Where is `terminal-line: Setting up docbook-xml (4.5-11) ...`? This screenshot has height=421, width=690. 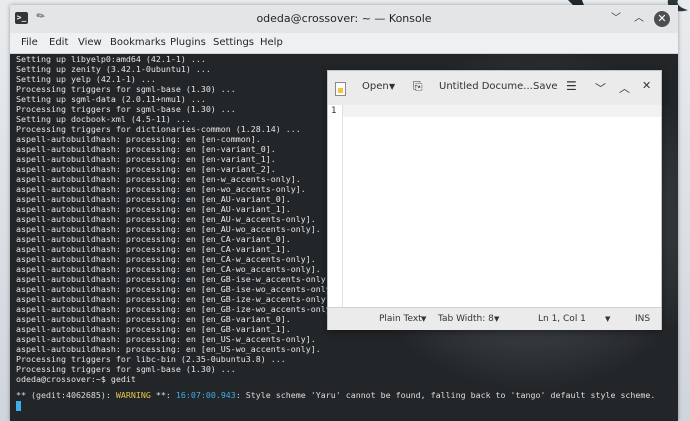
terminal-line: Setting up docbook-xml (4.5-11) ... is located at coordinates (103, 119).